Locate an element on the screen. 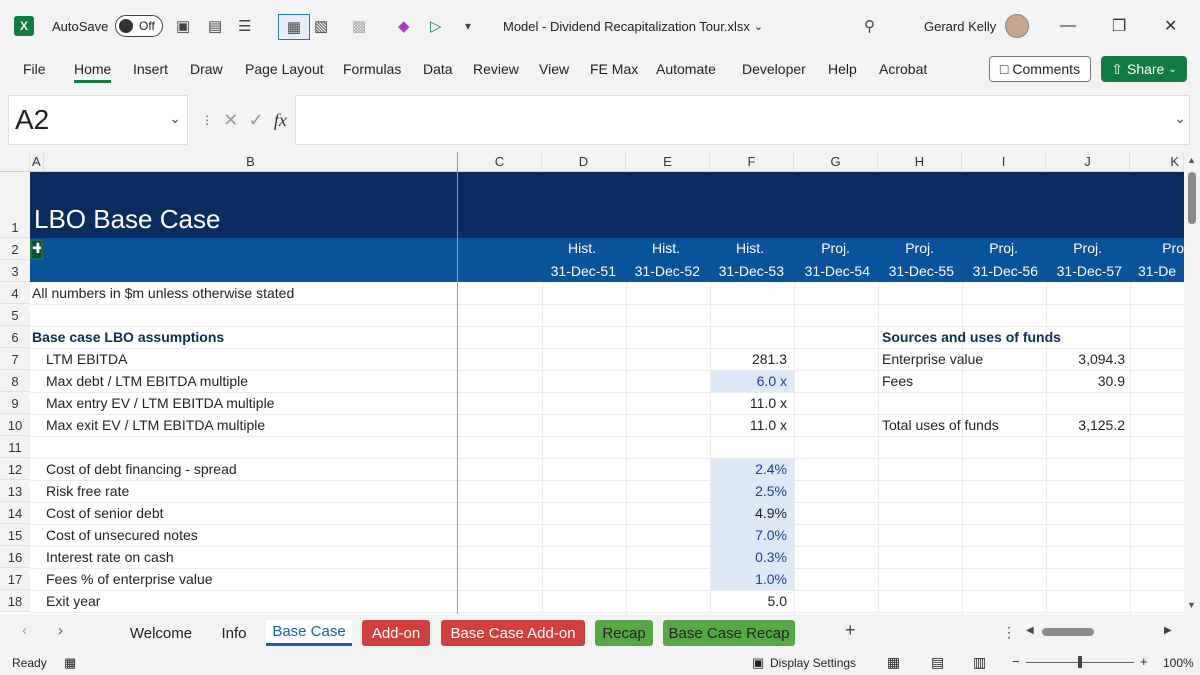 Image resolution: width=1200 pixels, height=675 pixels. column-header-h: H is located at coordinates (920, 162).